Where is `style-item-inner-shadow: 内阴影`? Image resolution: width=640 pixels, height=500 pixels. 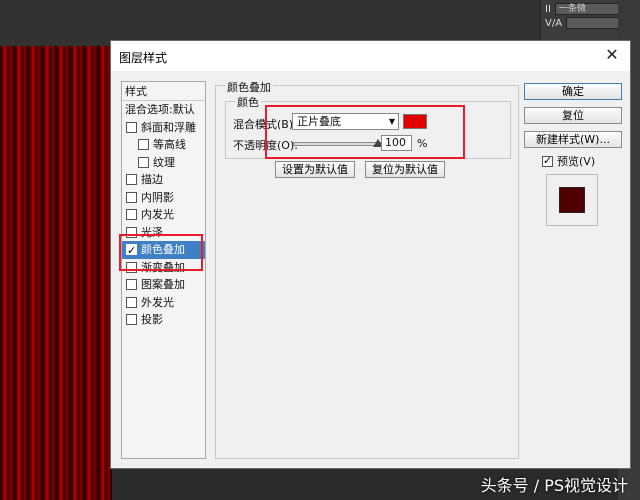 style-item-inner-shadow: 内阴影 is located at coordinates (163, 198).